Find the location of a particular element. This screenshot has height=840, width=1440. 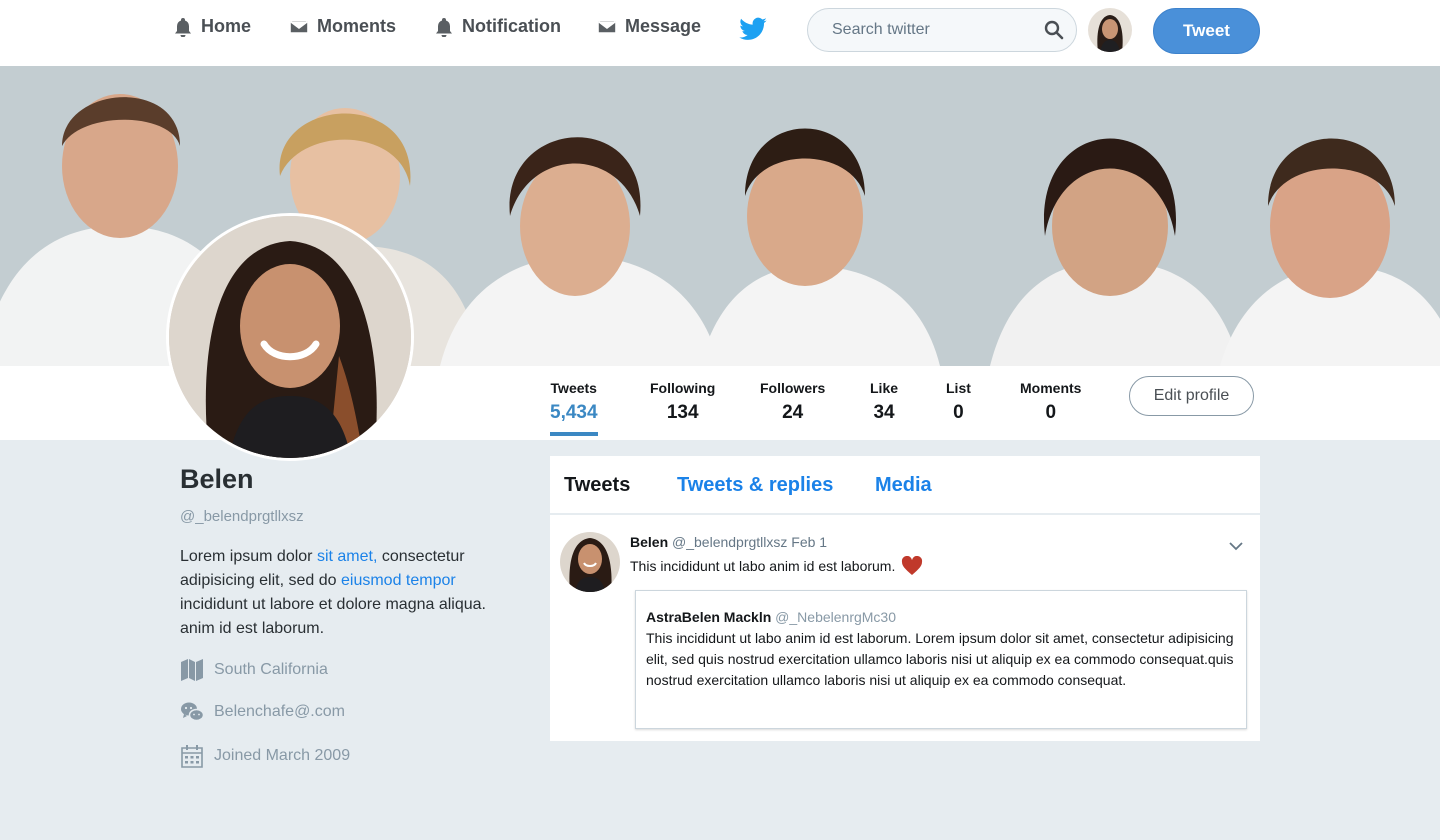

calendar-icon is located at coordinates (192, 756).